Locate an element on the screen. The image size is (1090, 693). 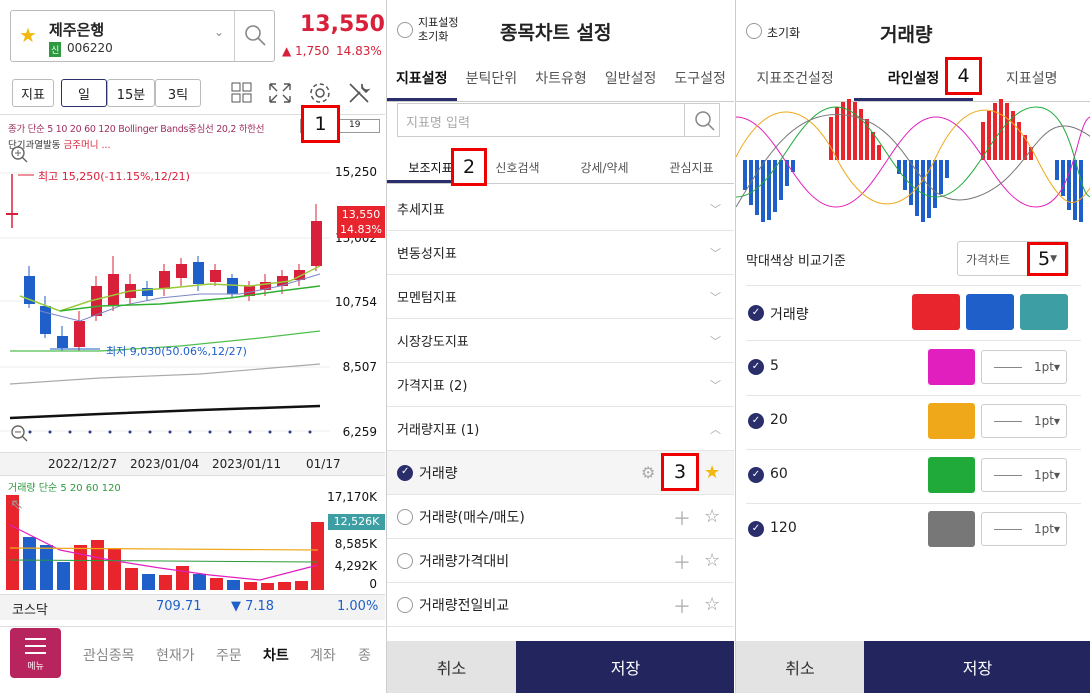
zoom-out-icon is located at coordinates (19, 433).